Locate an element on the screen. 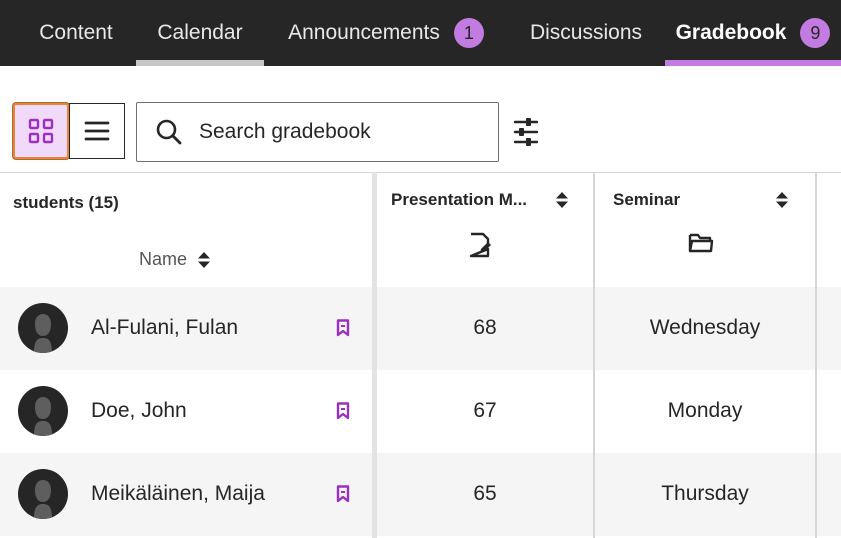 The height and width of the screenshot is (538, 841). tab-gradebook-label: Gradebook is located at coordinates (731, 32).